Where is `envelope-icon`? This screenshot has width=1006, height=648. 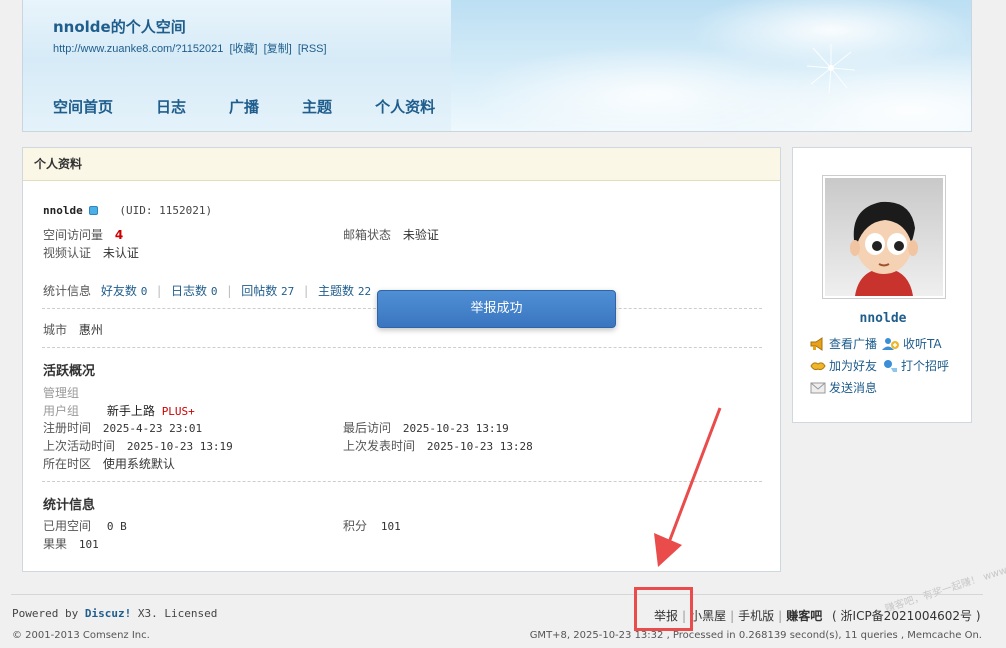
envelope-icon is located at coordinates (818, 387).